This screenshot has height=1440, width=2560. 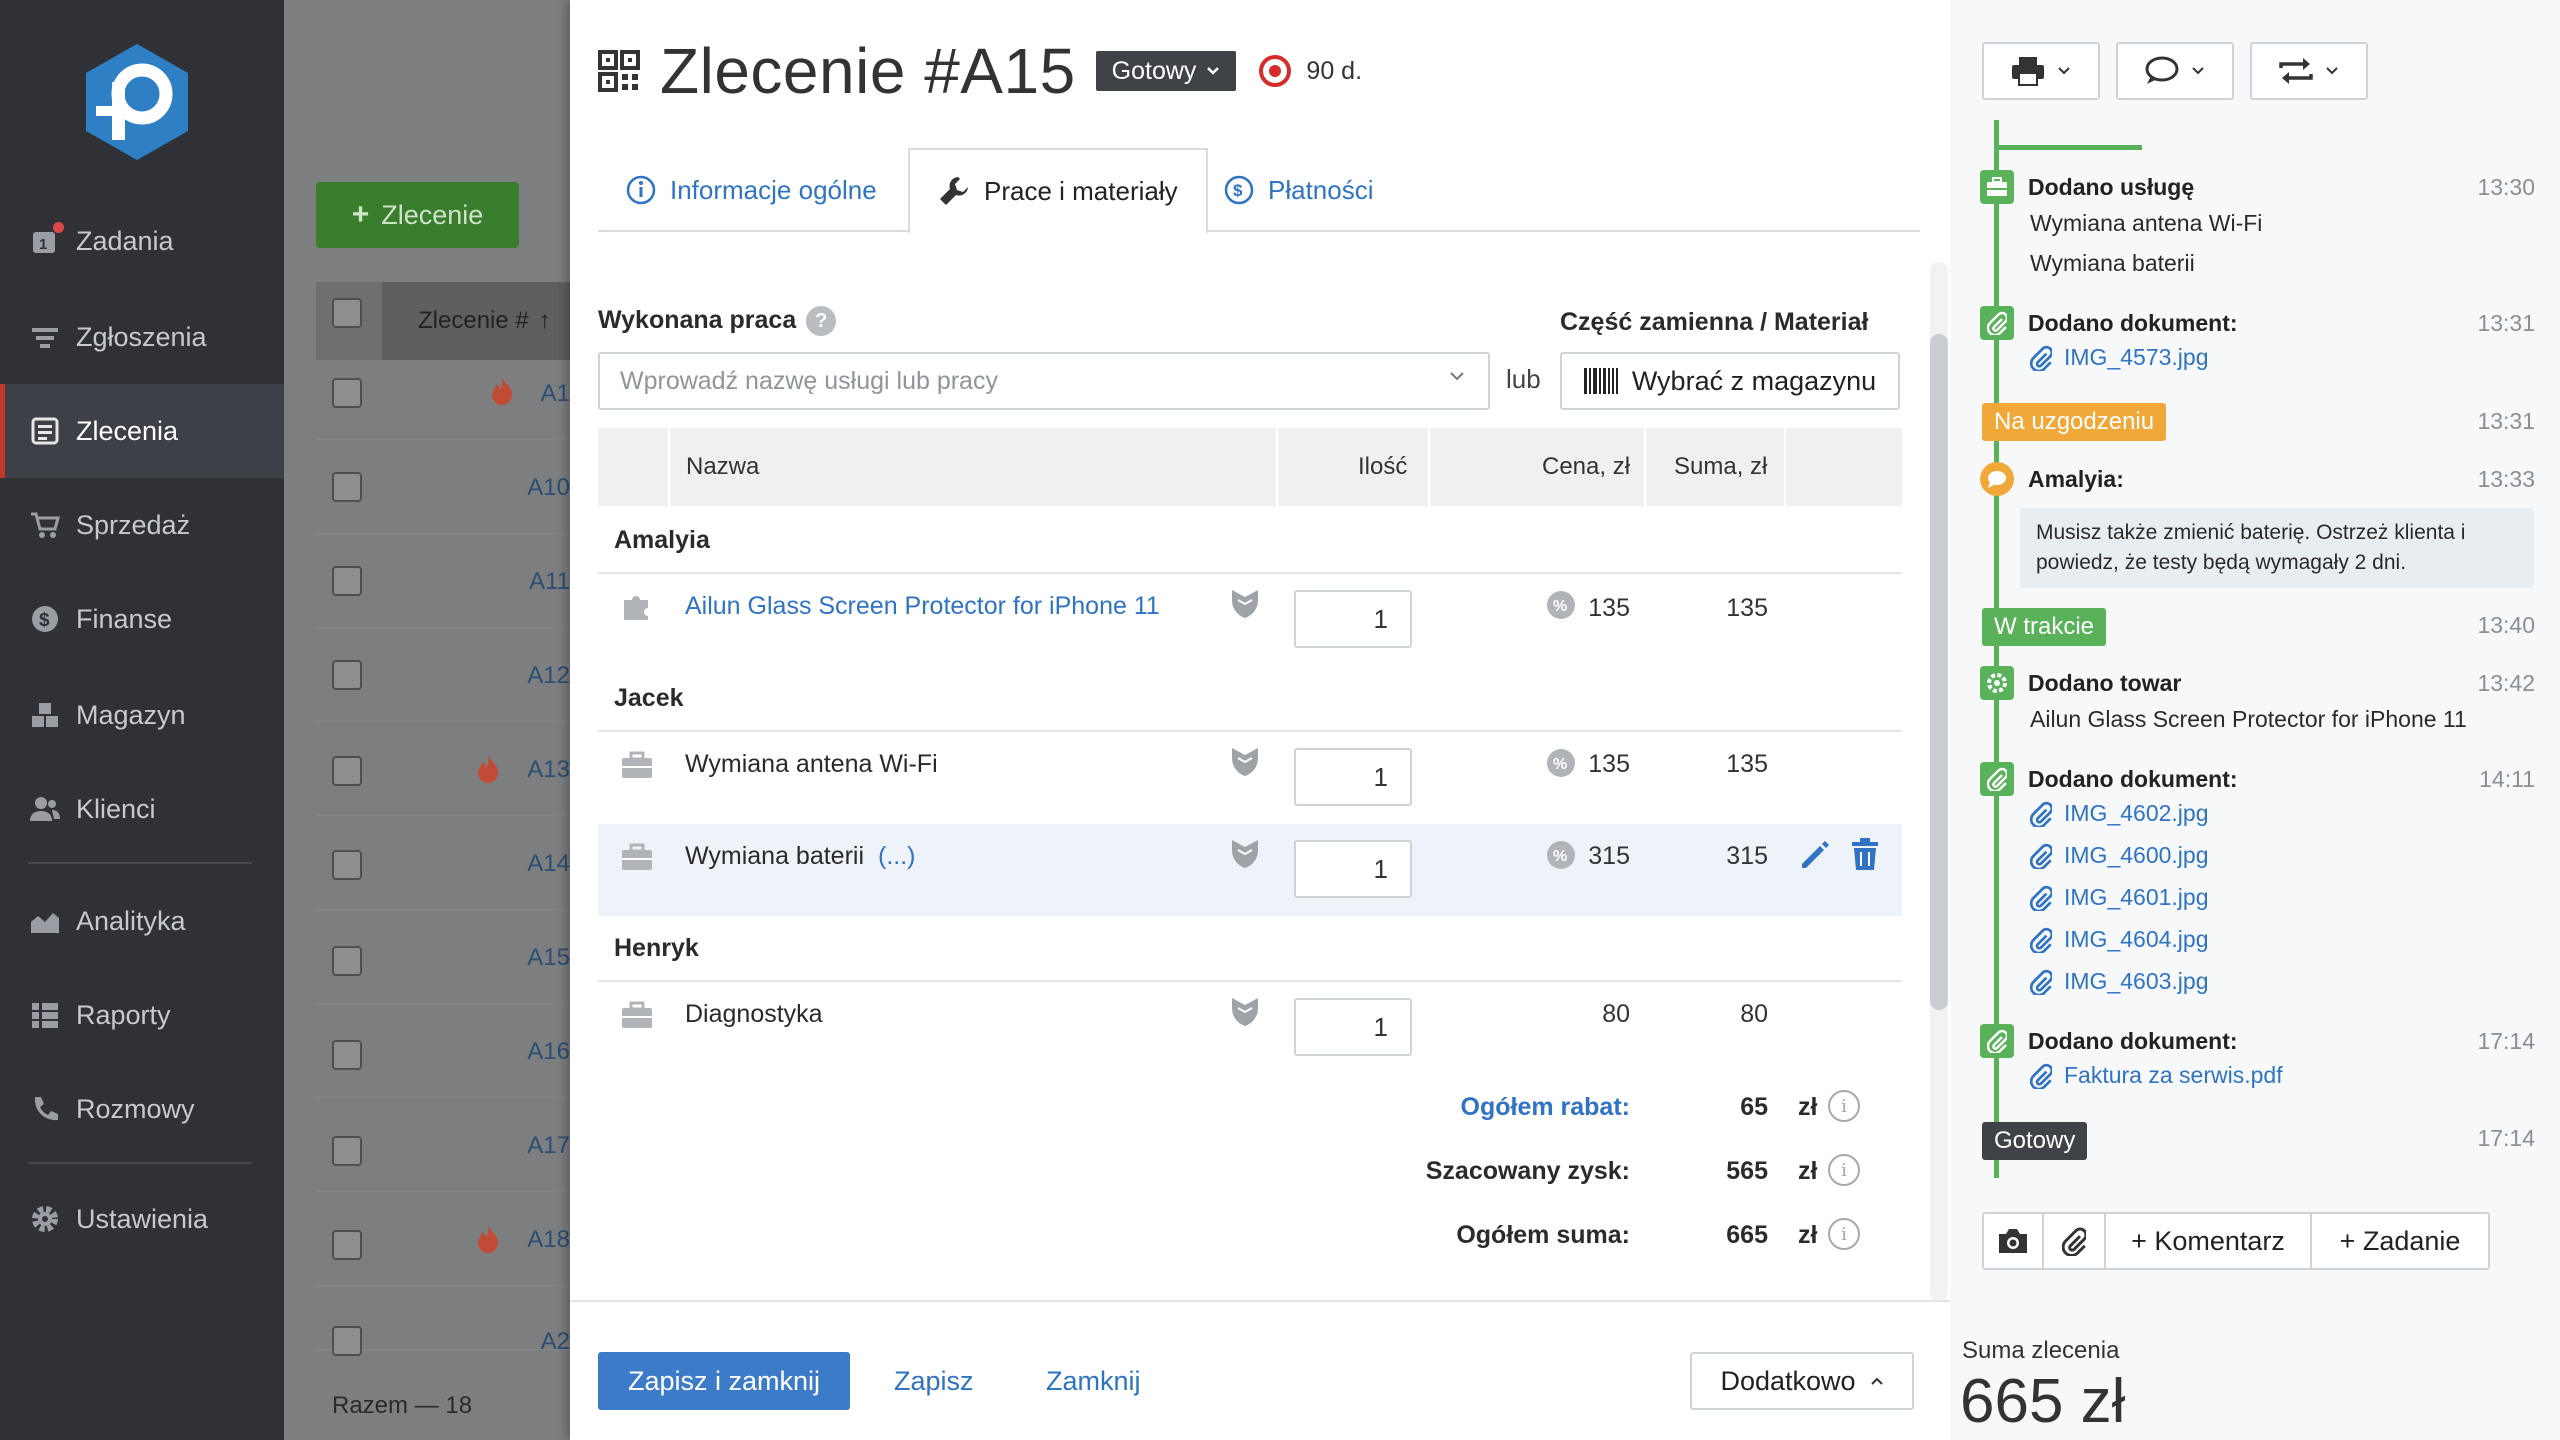 What do you see at coordinates (1815, 855) in the screenshot?
I see `edit-pencil-icon` at bounding box center [1815, 855].